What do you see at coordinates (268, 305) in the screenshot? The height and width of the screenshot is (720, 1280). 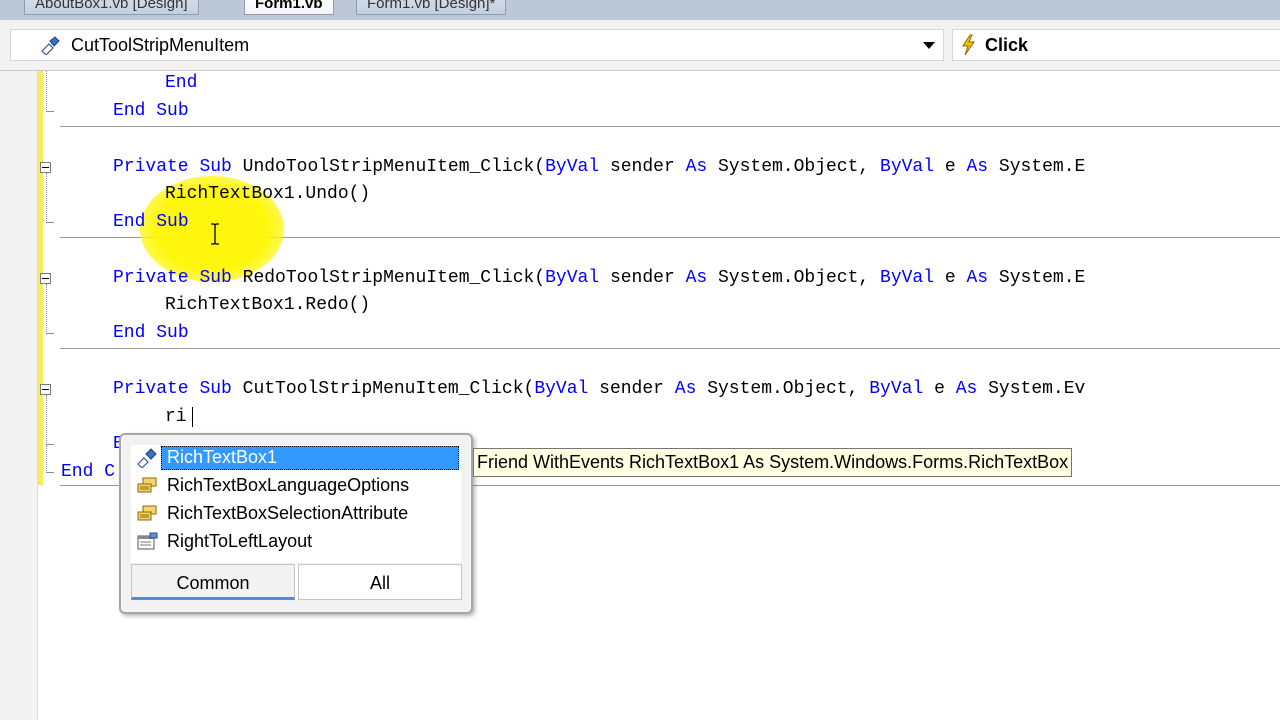 I see `code-line: RichTextBox1.Redo()` at bounding box center [268, 305].